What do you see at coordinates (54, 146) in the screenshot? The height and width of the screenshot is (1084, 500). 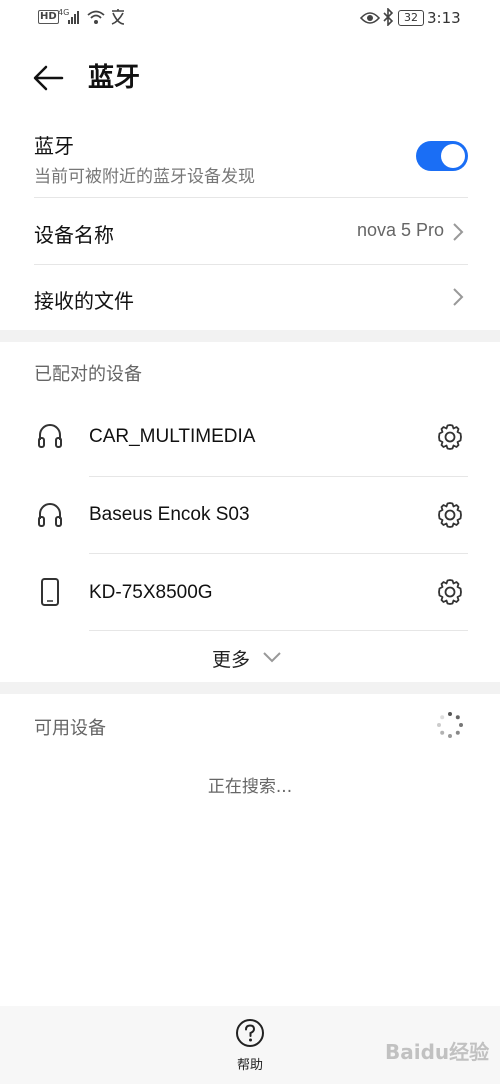 I see `bluetooth-label: 蓝牙` at bounding box center [54, 146].